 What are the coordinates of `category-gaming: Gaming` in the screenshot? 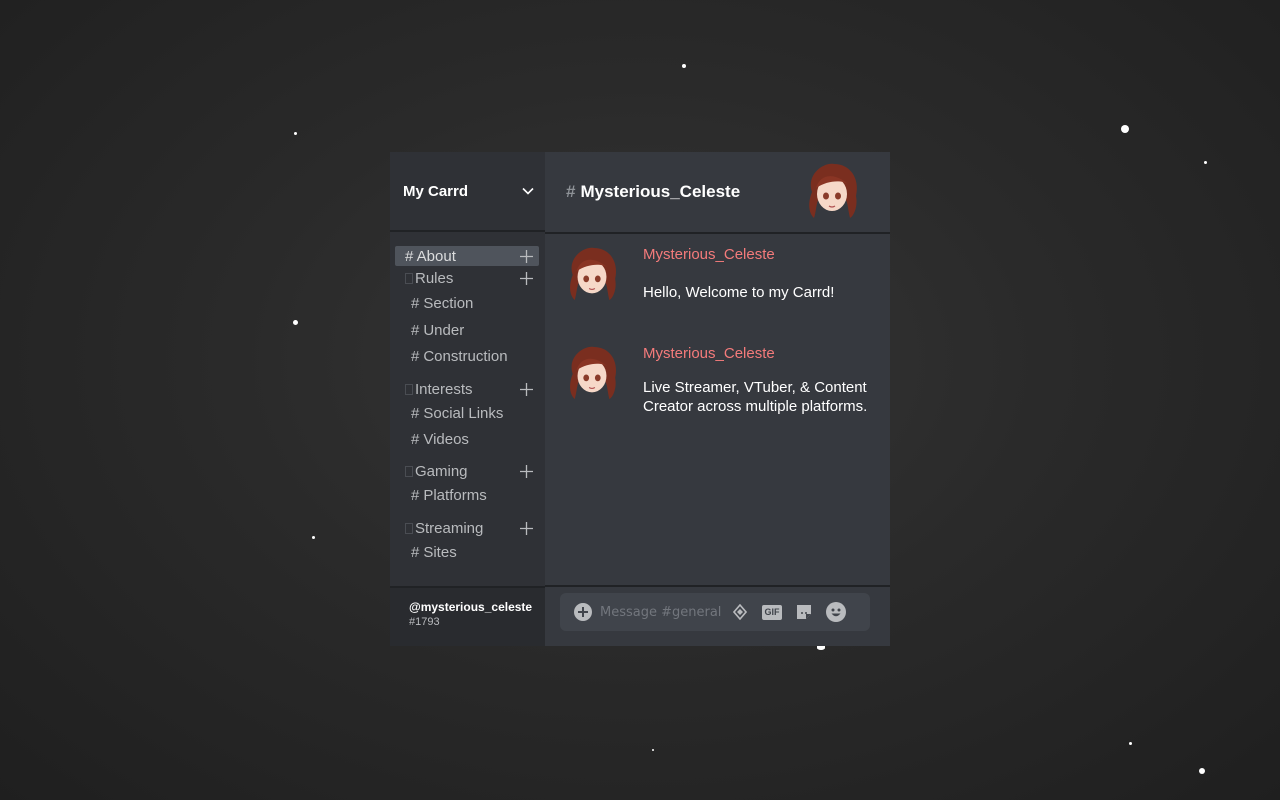 It's located at (467, 471).